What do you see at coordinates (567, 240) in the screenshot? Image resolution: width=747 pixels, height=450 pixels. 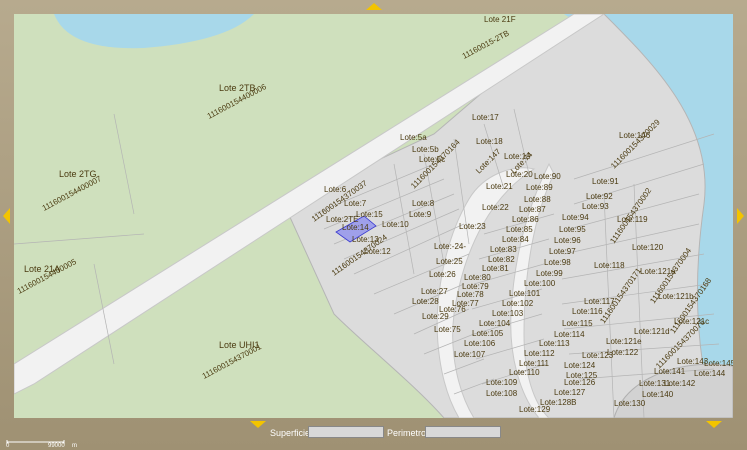 I see `lot-label: Lote:96` at bounding box center [567, 240].